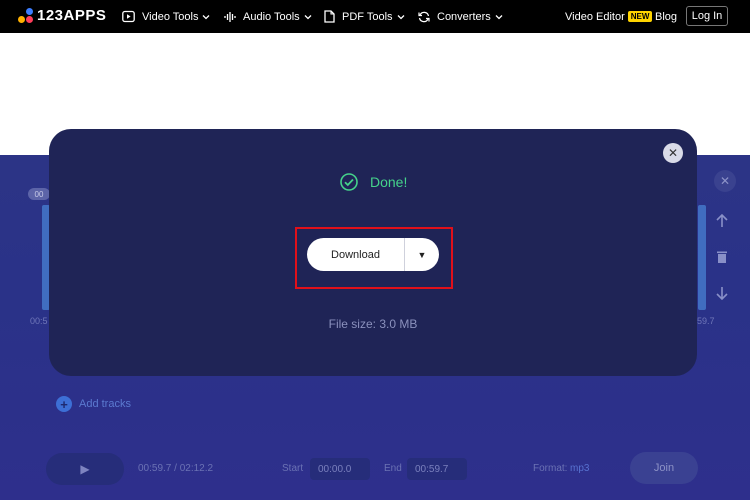  What do you see at coordinates (355, 255) in the screenshot?
I see `download-button-label: Download` at bounding box center [355, 255].